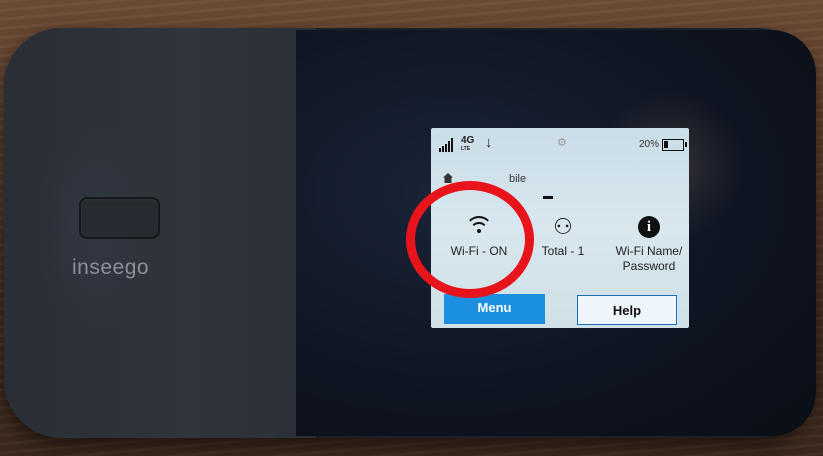 The width and height of the screenshot is (823, 456). Describe the element at coordinates (666, 144) in the screenshot. I see `battery-level` at that location.